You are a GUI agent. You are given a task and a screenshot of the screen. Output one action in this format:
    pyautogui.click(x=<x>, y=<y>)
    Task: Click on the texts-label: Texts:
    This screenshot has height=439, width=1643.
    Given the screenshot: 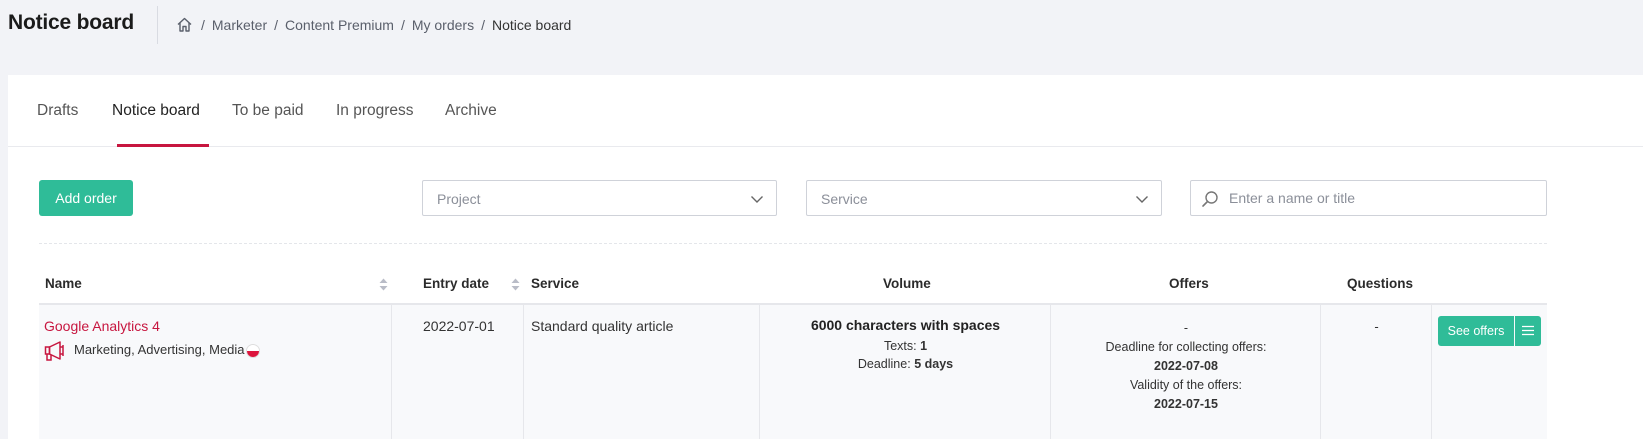 What is the action you would take?
    pyautogui.click(x=900, y=346)
    